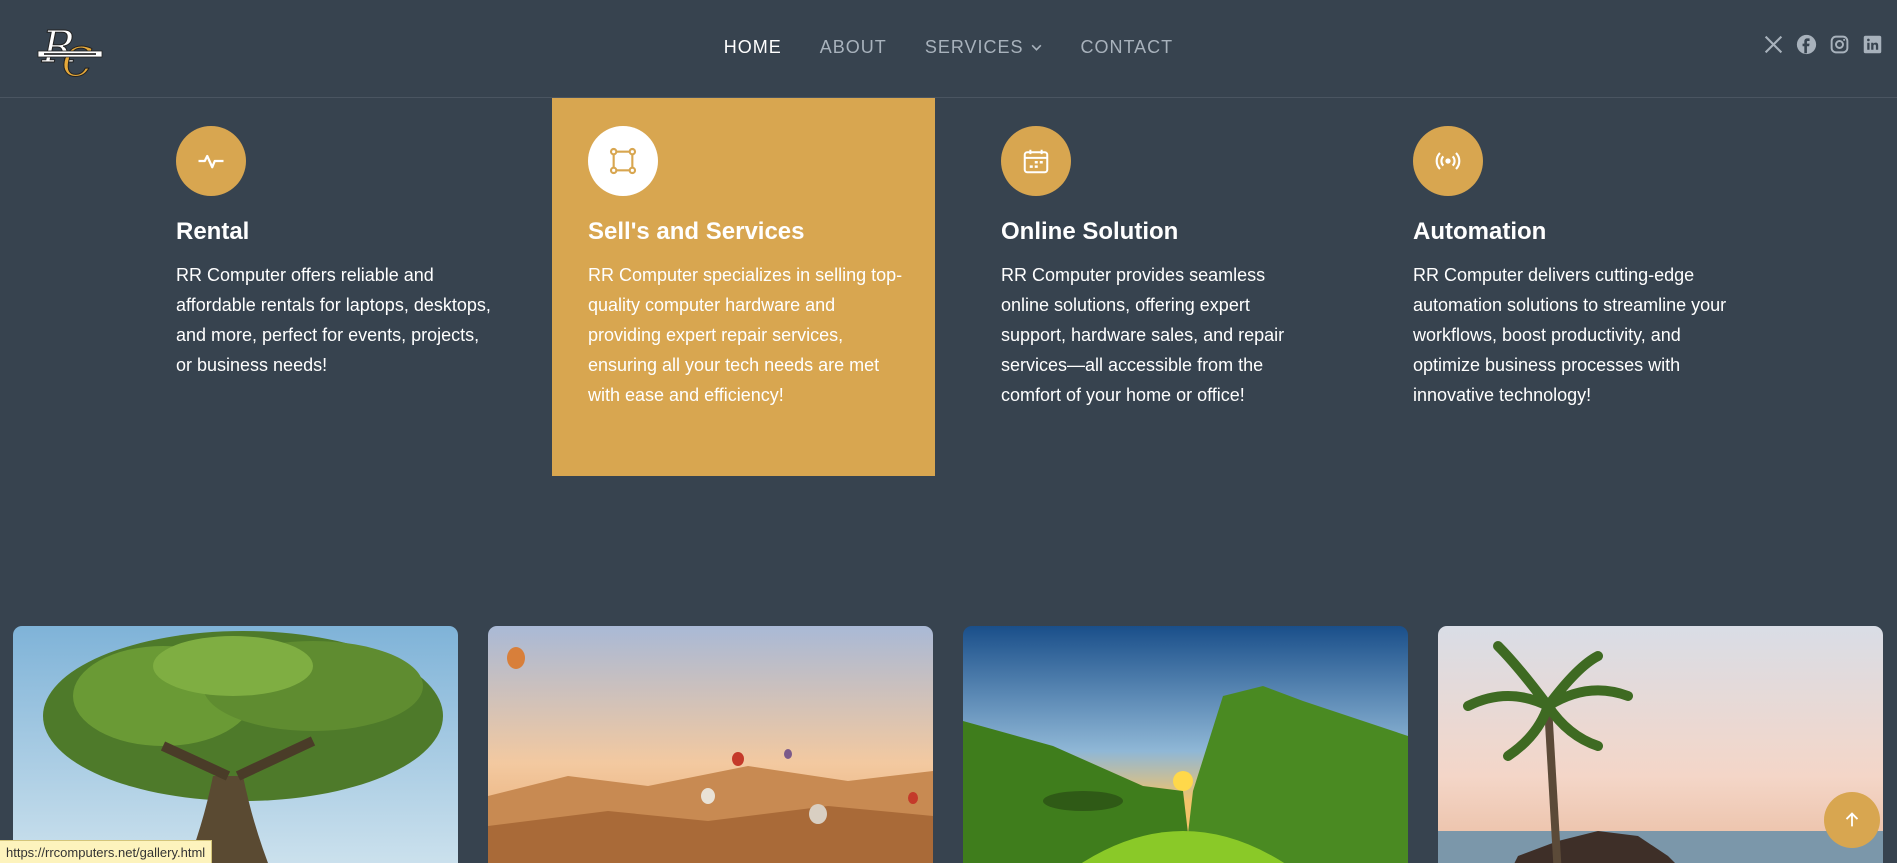 This screenshot has width=1897, height=863. What do you see at coordinates (1036, 47) in the screenshot?
I see `chevron-down-icon` at bounding box center [1036, 47].